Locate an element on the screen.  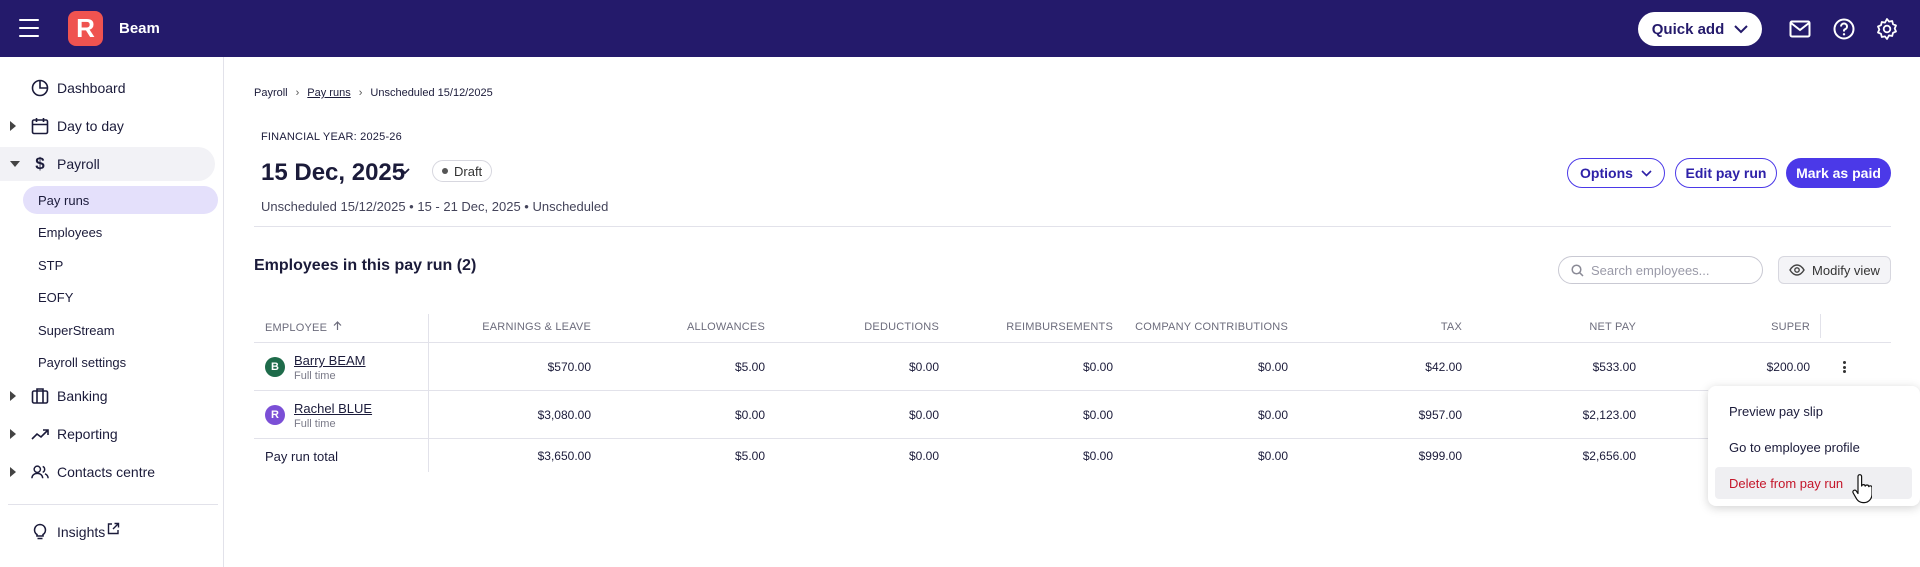
sidebar-item-banking: Banking is located at coordinates (112, 396).